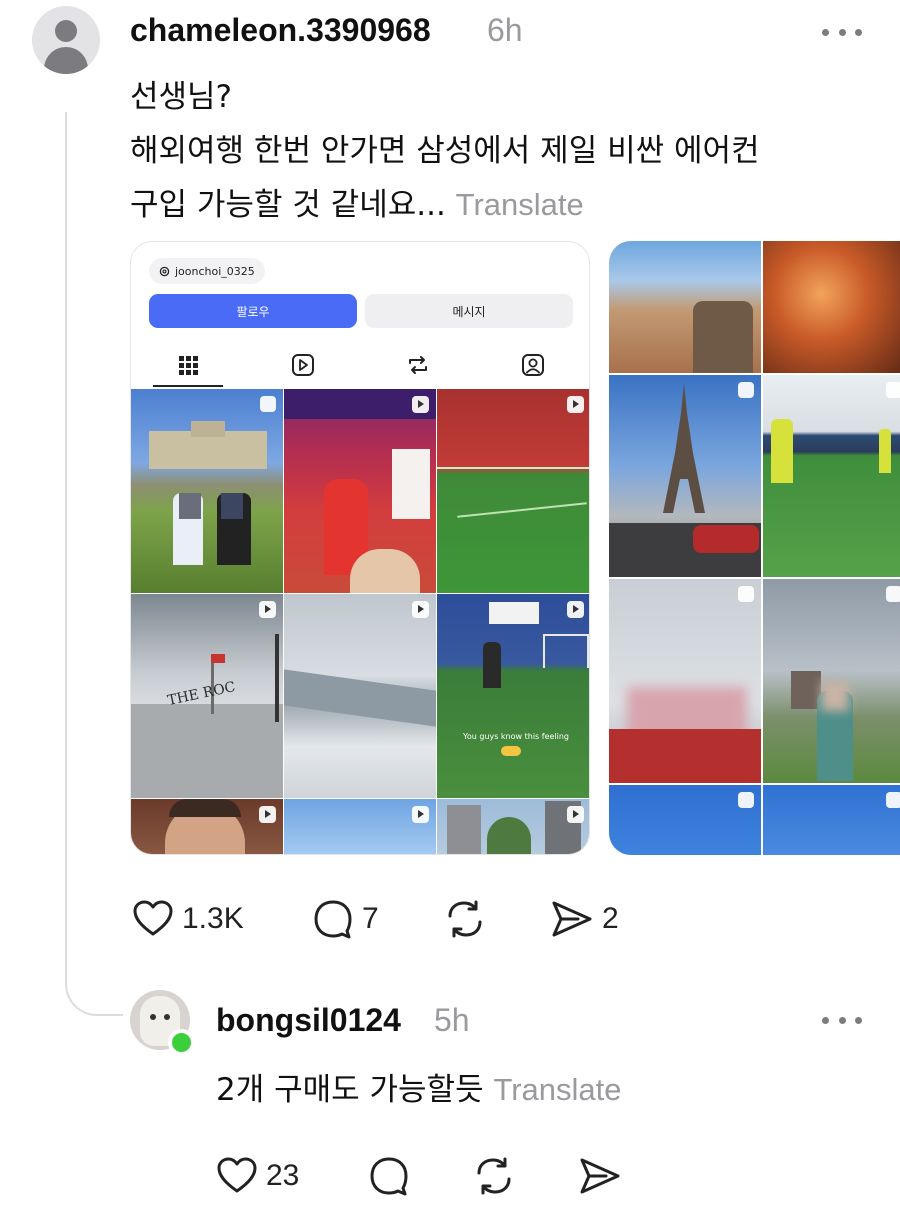 This screenshot has height=1209, width=900. Describe the element at coordinates (303, 365) in the screenshot. I see `reels-icon` at that location.